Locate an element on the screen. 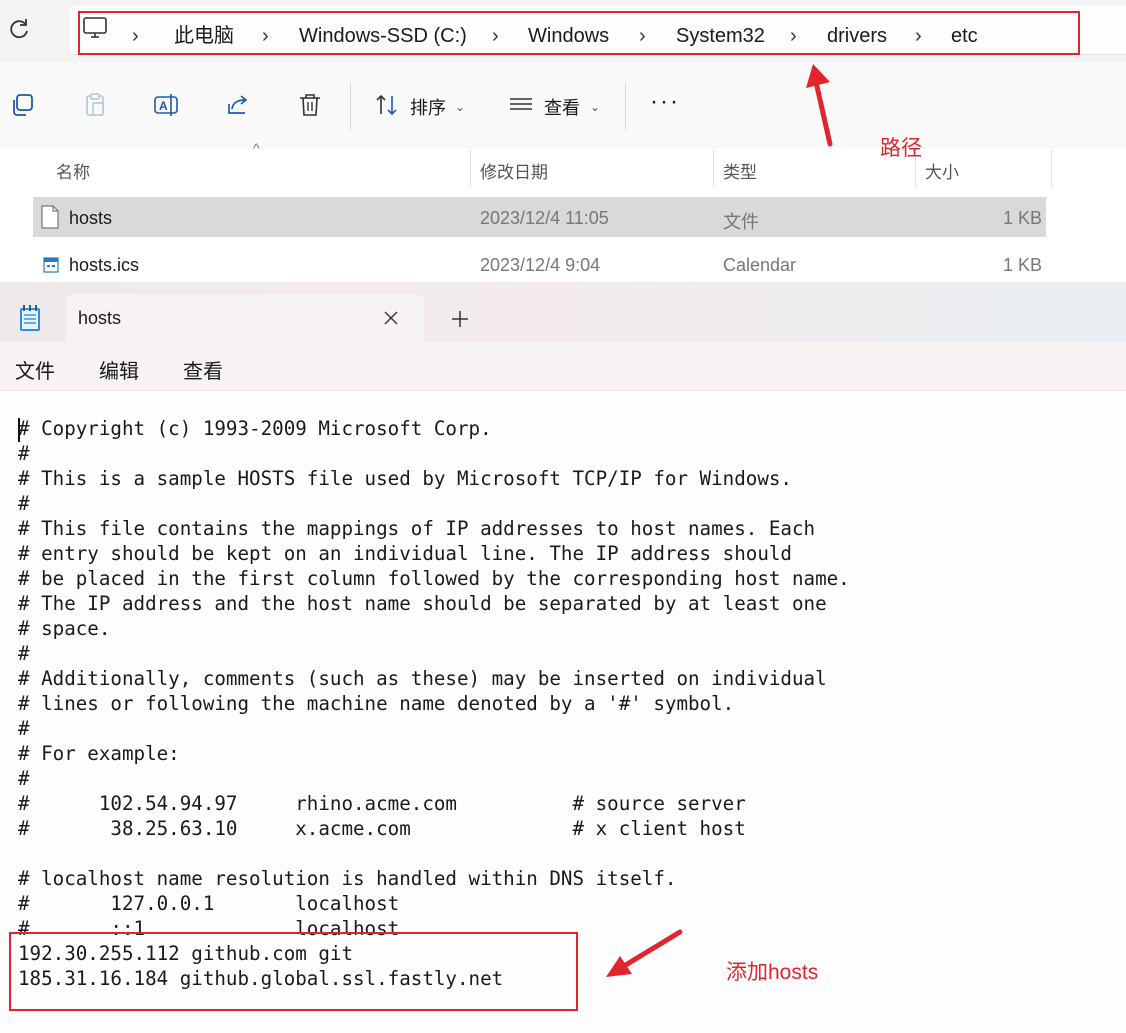  tab-title: hosts is located at coordinates (100, 318).